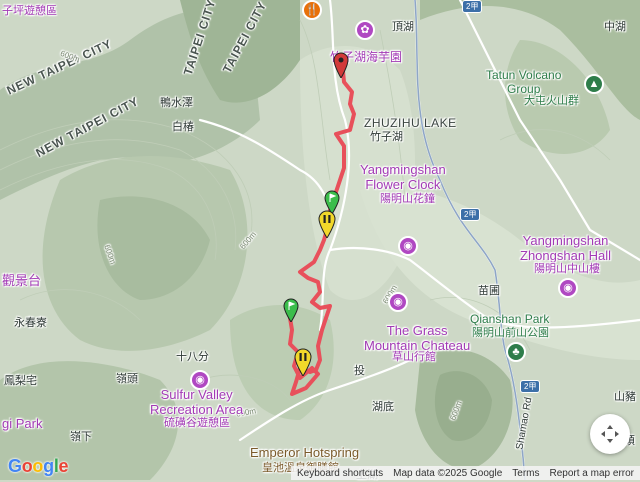 The width and height of the screenshot is (640, 482). What do you see at coordinates (509, 319) in the screenshot?
I see `poi-label-qianshan: Qianshan Park` at bounding box center [509, 319].